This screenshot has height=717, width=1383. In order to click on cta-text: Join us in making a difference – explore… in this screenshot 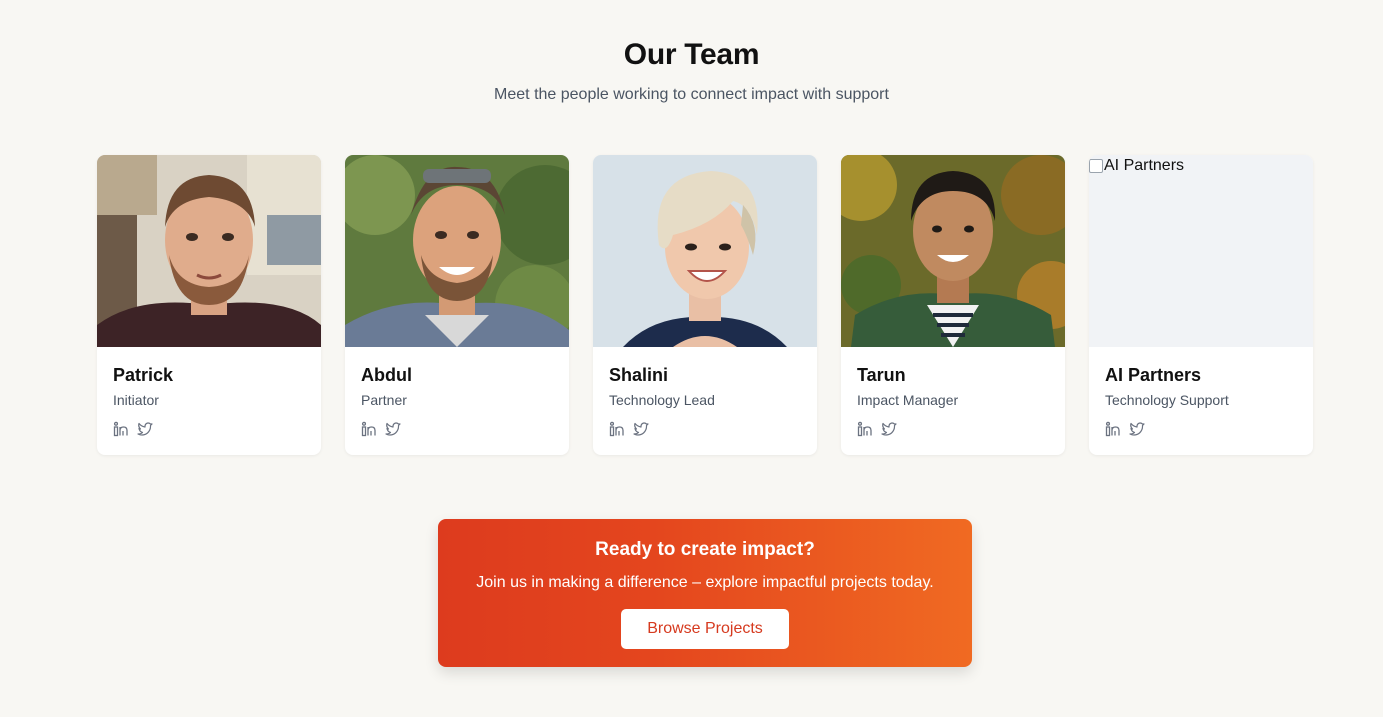, I will do `click(705, 582)`.